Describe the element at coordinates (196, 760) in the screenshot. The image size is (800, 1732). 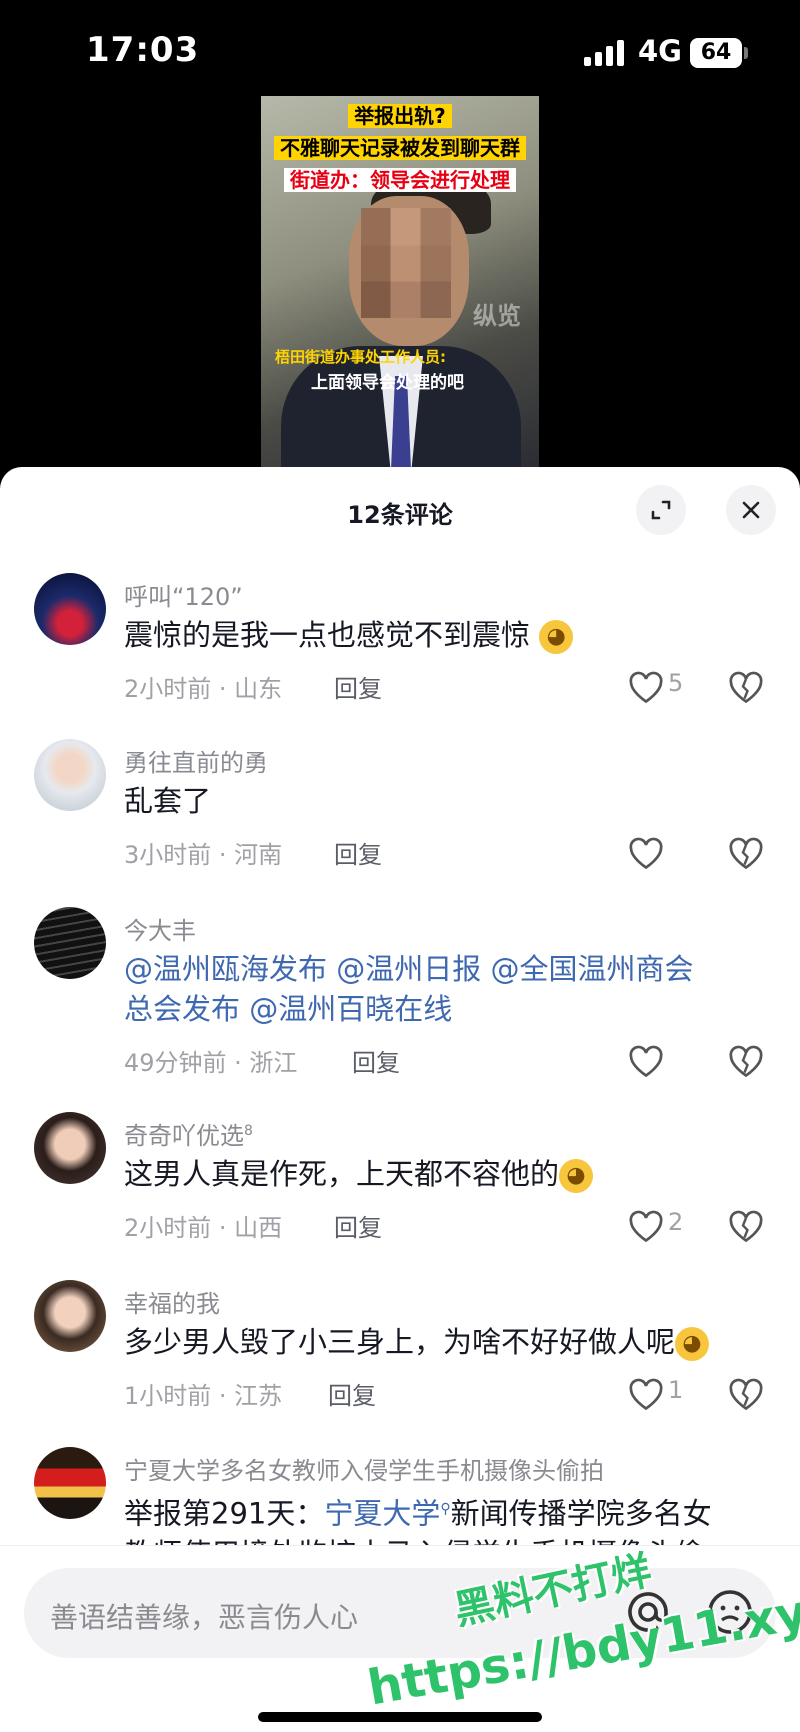
I see `comment-username: 勇往直前的勇` at that location.